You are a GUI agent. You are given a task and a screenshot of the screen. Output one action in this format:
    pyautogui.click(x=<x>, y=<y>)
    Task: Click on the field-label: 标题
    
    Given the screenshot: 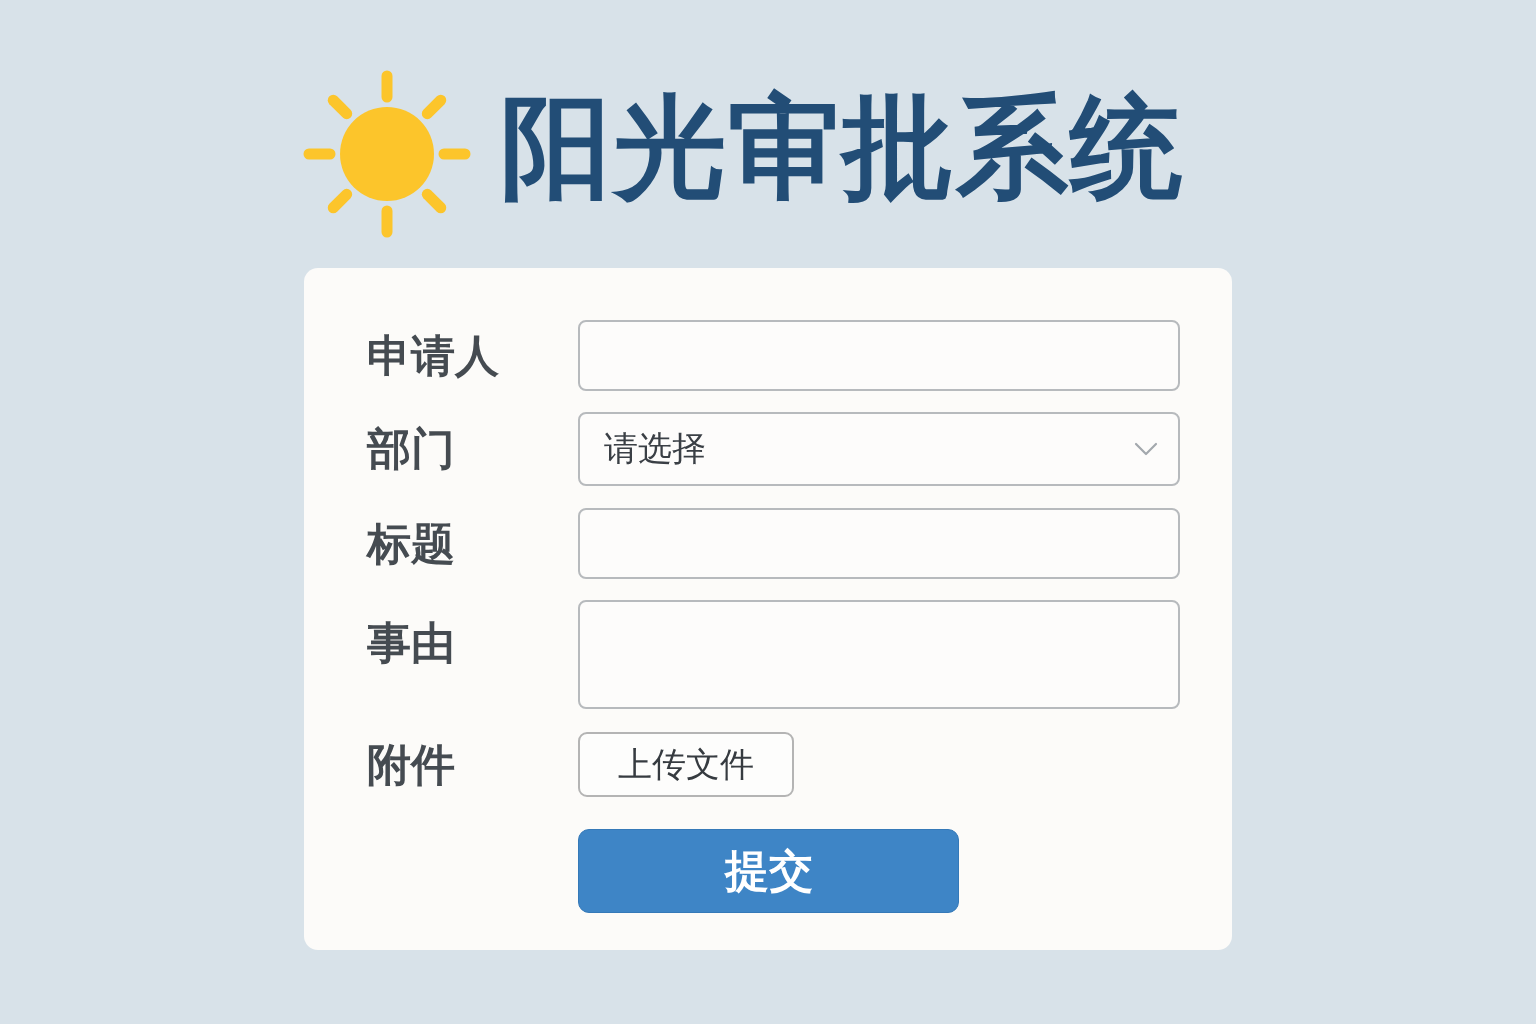 What is the action you would take?
    pyautogui.click(x=411, y=543)
    